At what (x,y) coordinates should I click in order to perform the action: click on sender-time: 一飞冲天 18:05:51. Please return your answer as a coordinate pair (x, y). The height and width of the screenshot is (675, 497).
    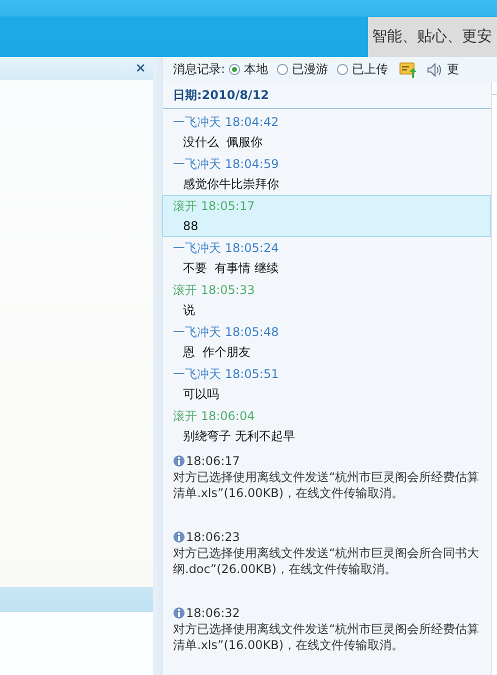
    Looking at the image, I should click on (226, 374).